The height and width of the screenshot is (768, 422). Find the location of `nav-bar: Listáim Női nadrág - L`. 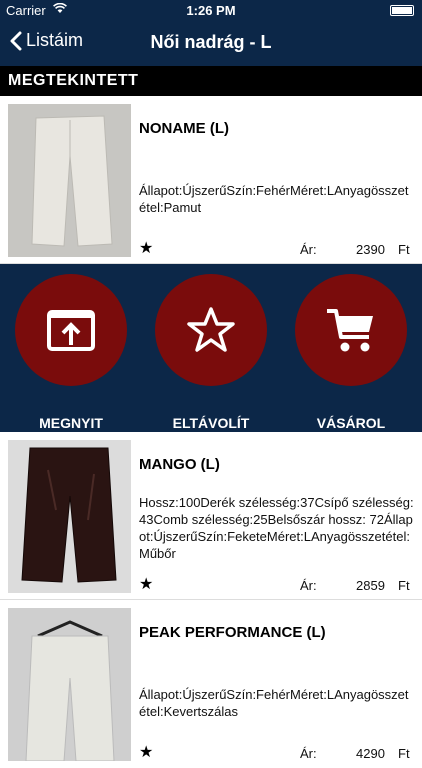

nav-bar: Listáim Női nadrág - L is located at coordinates (211, 43).